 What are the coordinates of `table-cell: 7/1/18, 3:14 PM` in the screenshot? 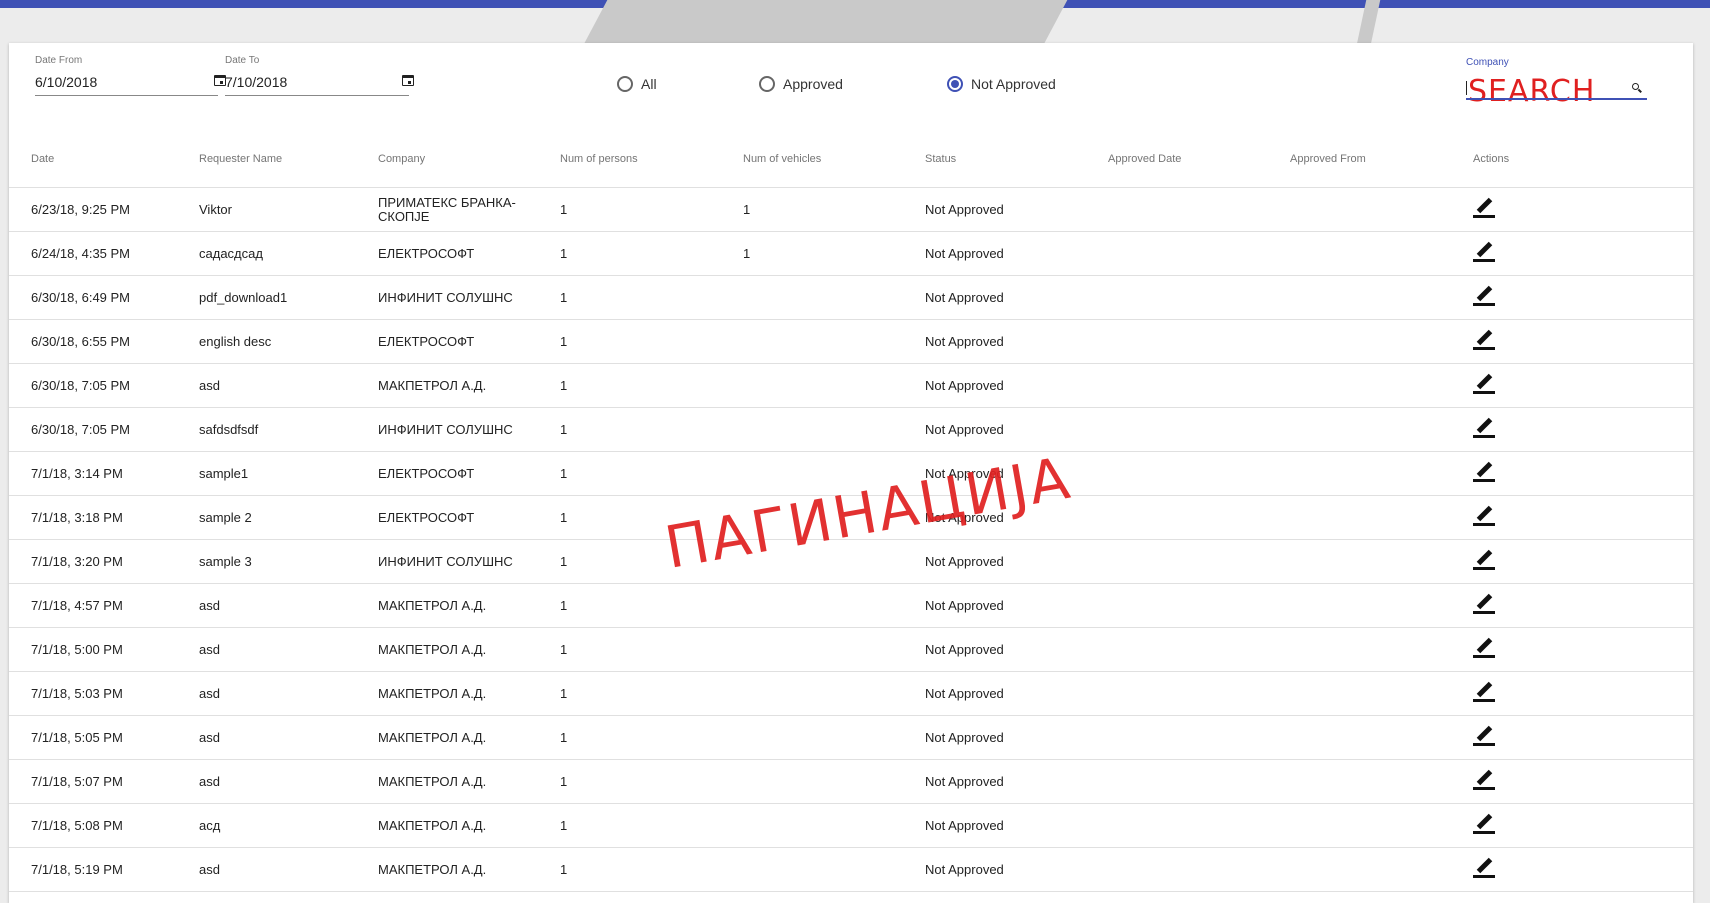 It's located at (102, 473).